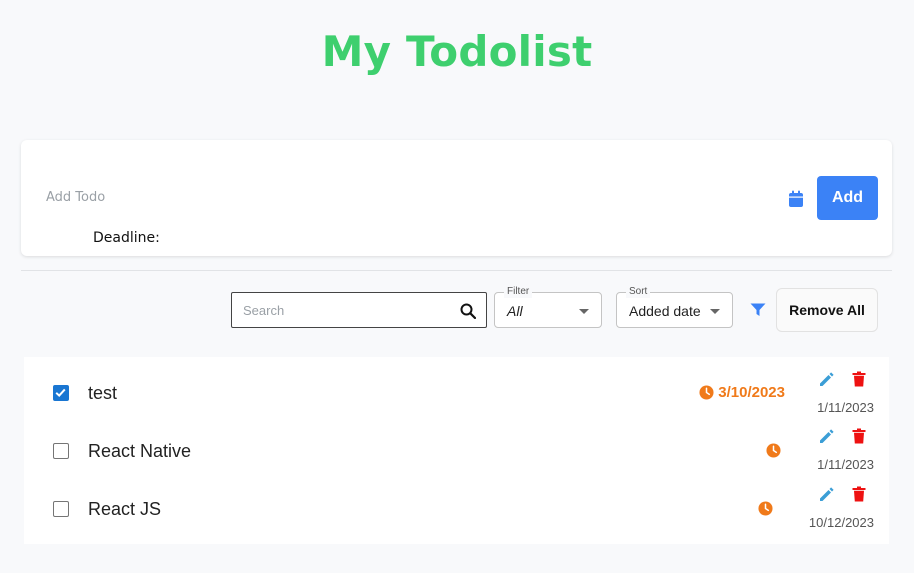 Image resolution: width=914 pixels, height=573 pixels. I want to click on page-title: My Todolist, so click(457, 51).